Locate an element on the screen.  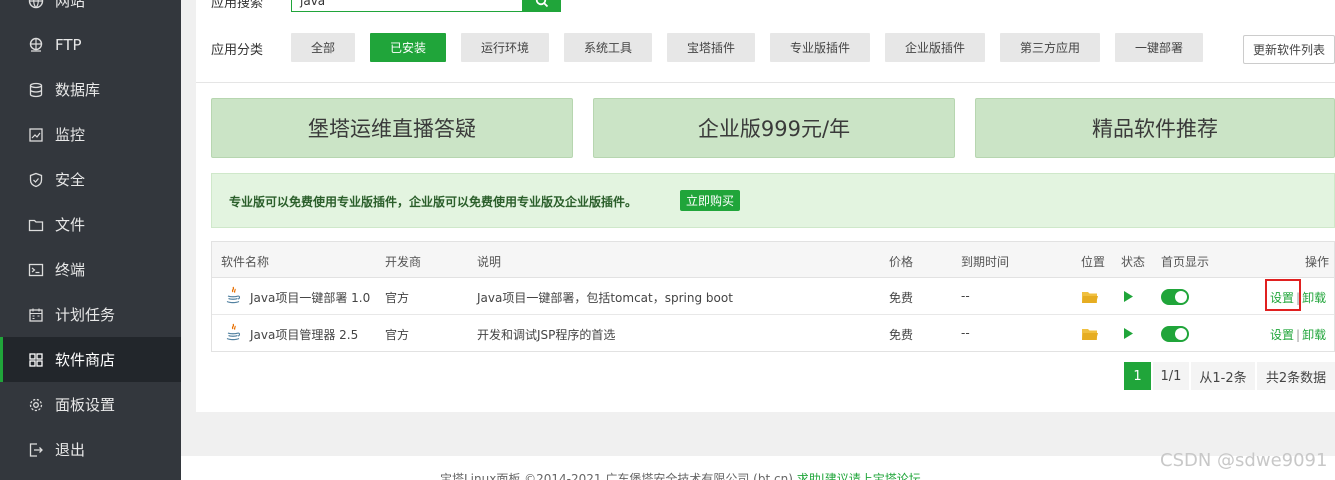
sidebar-item-cron: 计划任务 is located at coordinates (90, 314).